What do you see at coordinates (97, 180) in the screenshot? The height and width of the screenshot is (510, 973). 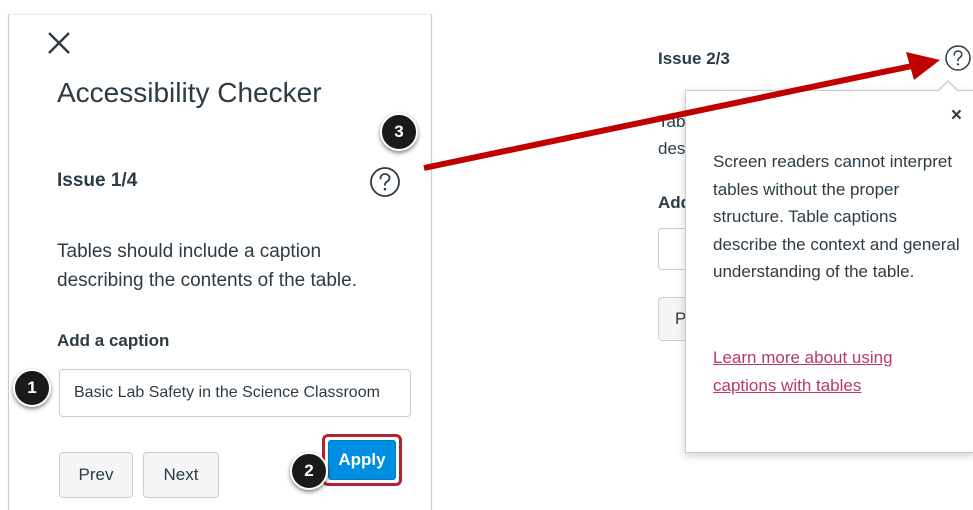 I see `issue-counter: Issue 1/4` at bounding box center [97, 180].